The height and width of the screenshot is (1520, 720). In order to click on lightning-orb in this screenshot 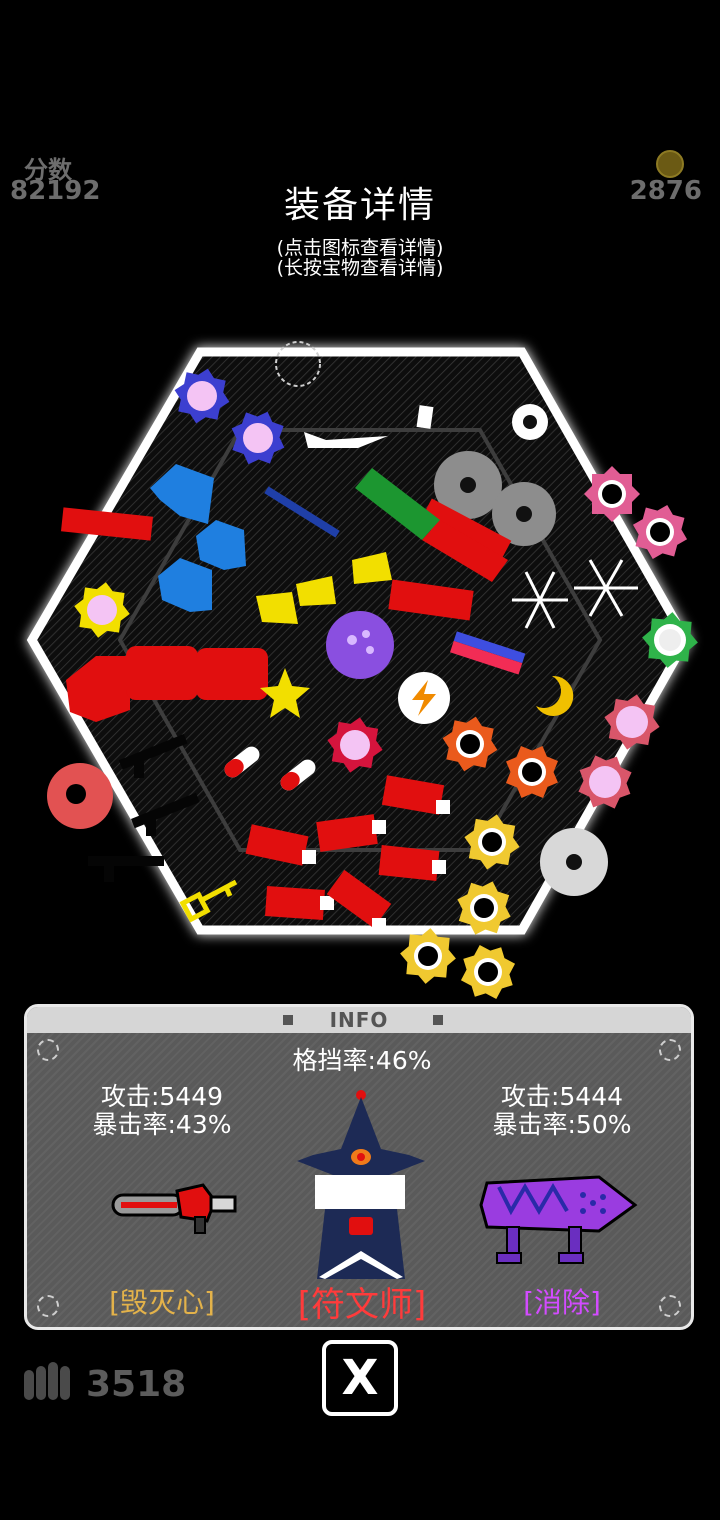, I will do `click(424, 698)`.